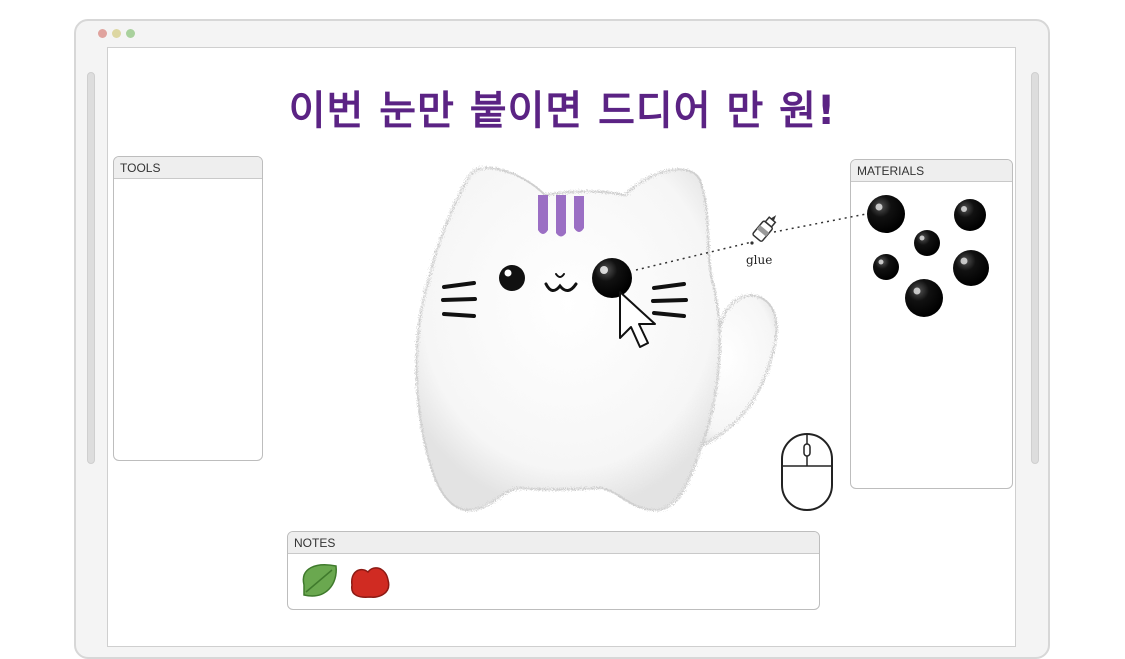 The width and height of the screenshot is (1125, 659). I want to click on cat-body, so click(568, 339).